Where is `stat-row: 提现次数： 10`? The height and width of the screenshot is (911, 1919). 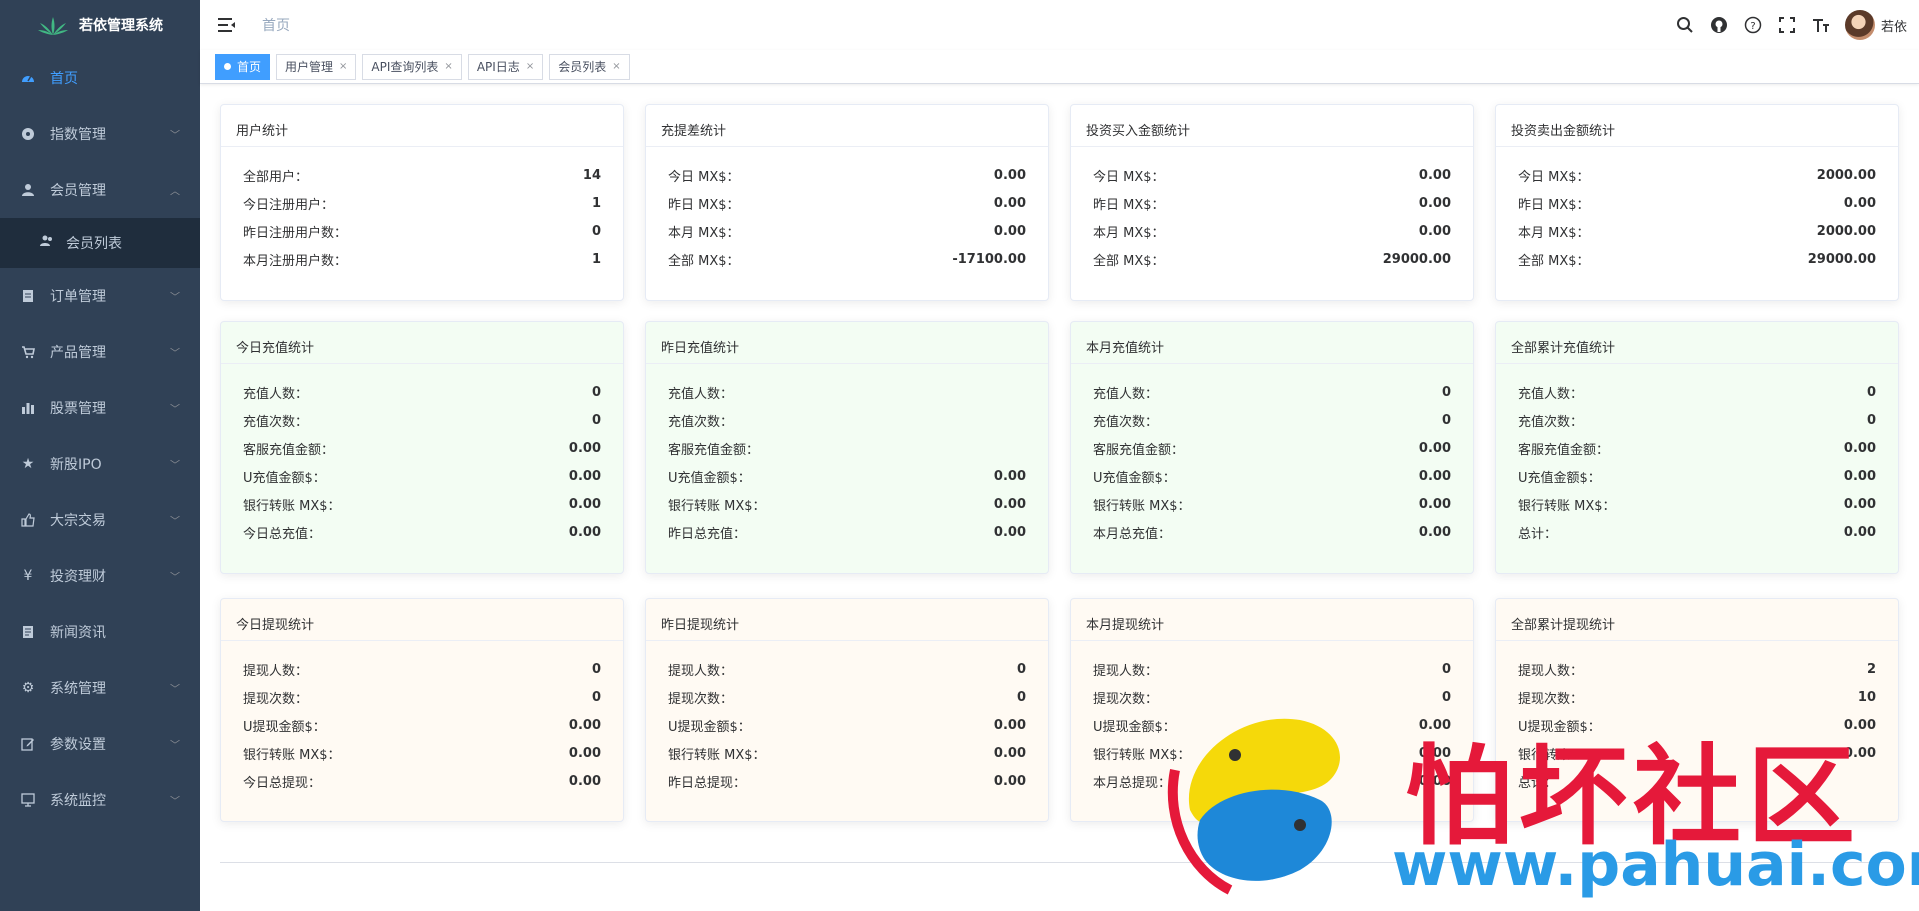
stat-row: 提现次数： 10 is located at coordinates (1697, 697).